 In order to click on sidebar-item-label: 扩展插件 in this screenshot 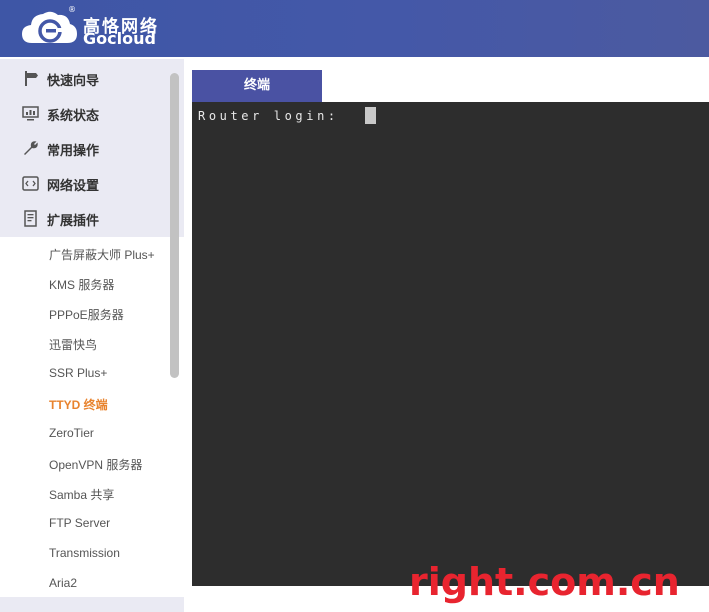, I will do `click(73, 221)`.